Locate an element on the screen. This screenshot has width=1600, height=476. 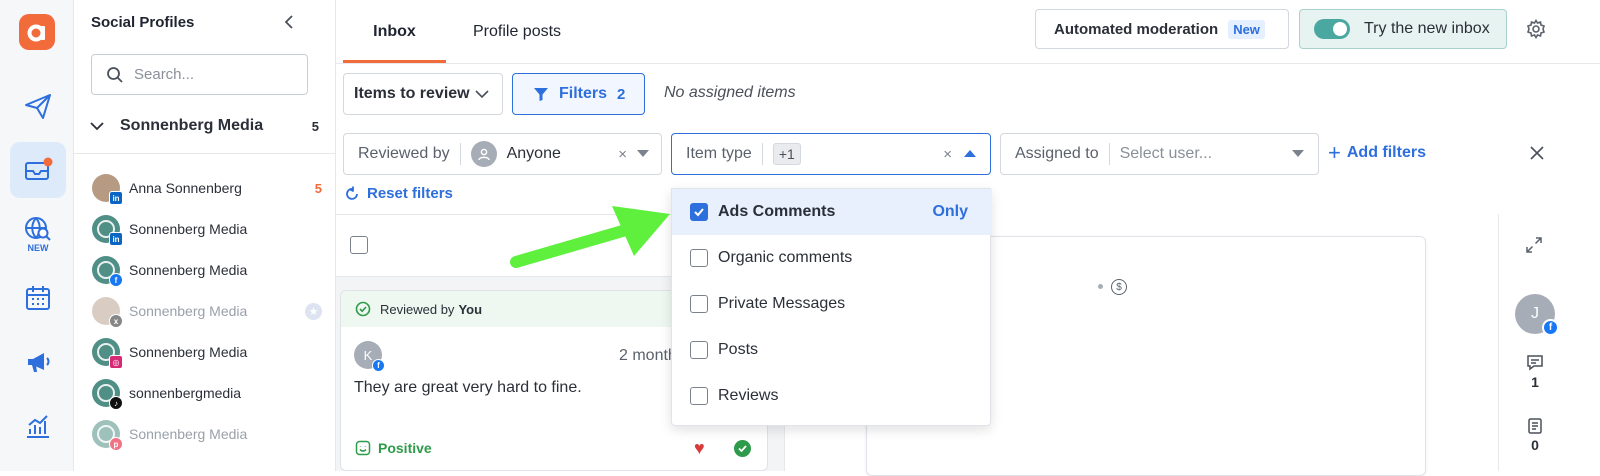
reset-filters-button: Reset filters is located at coordinates (398, 193).